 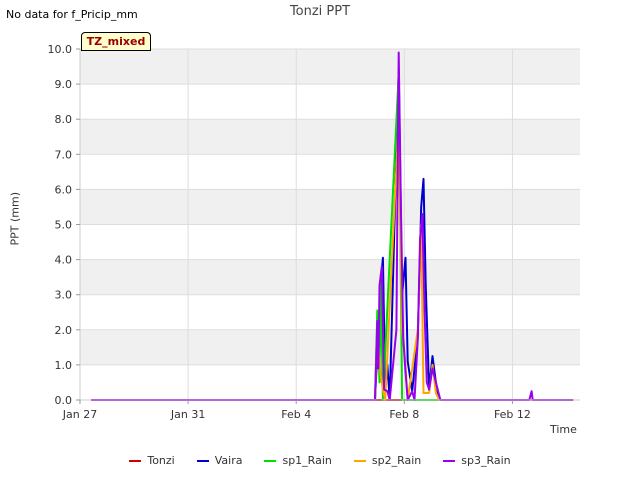 I want to click on y-tick-label: 5.0, so click(x=64, y=225).